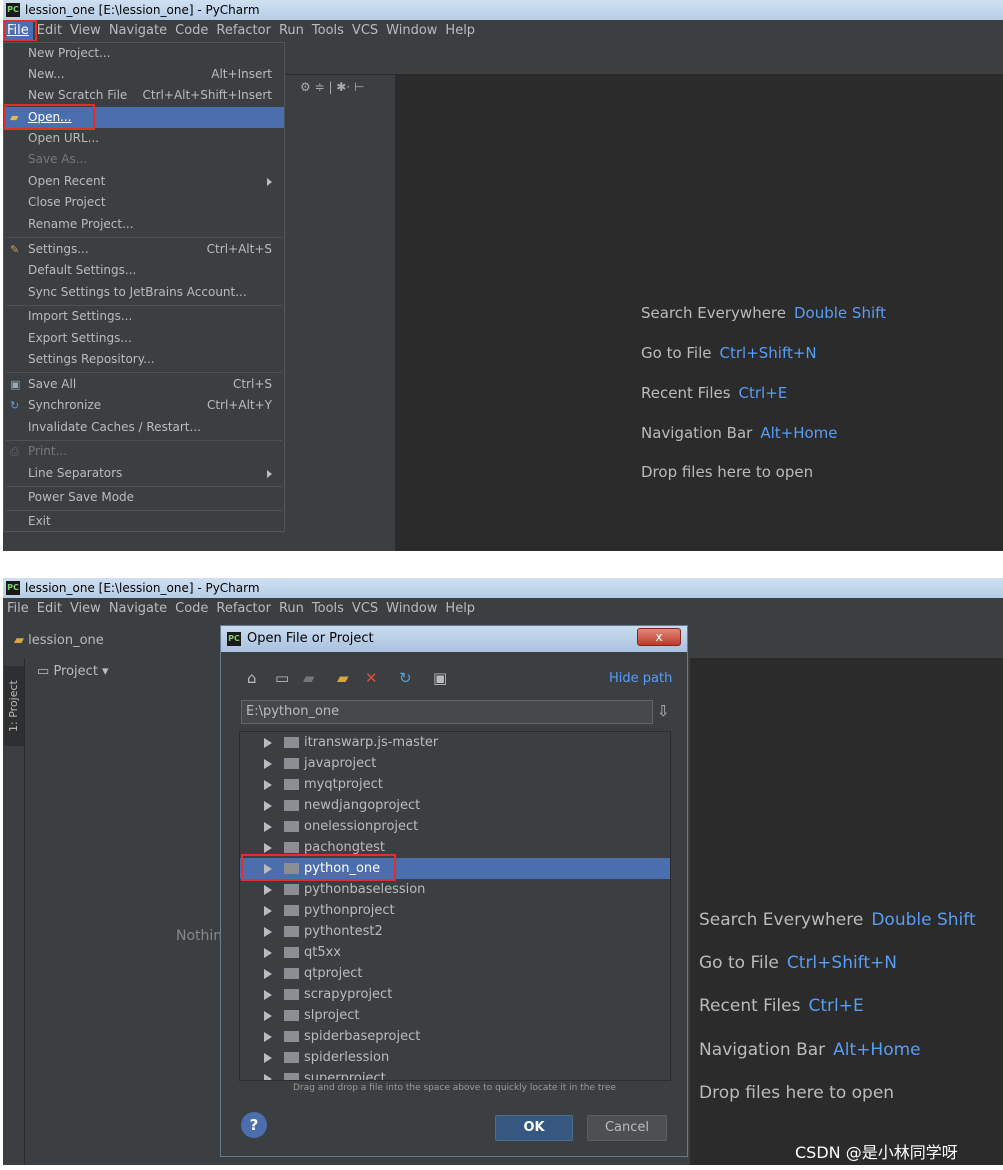 The height and width of the screenshot is (1170, 1003). I want to click on tree-row: newdjangoproject, so click(455, 805).